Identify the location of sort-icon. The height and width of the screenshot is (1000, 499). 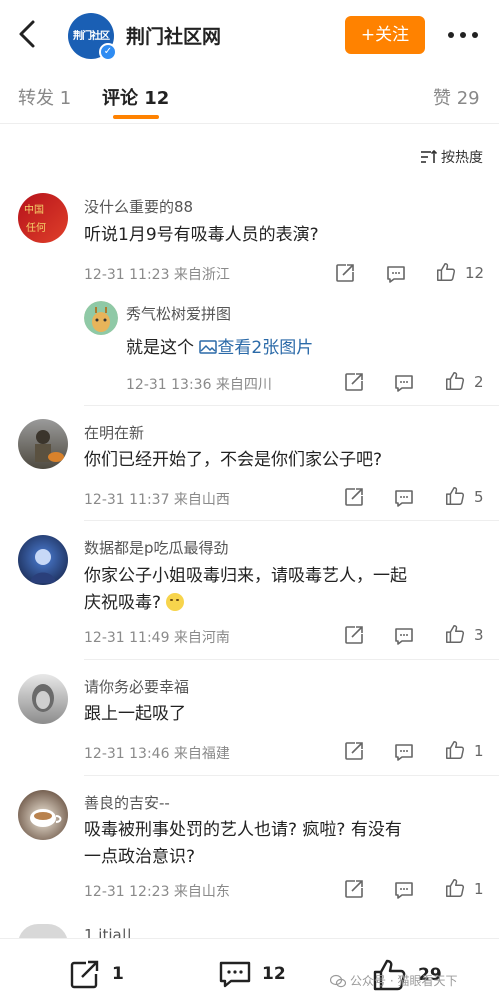
(429, 156).